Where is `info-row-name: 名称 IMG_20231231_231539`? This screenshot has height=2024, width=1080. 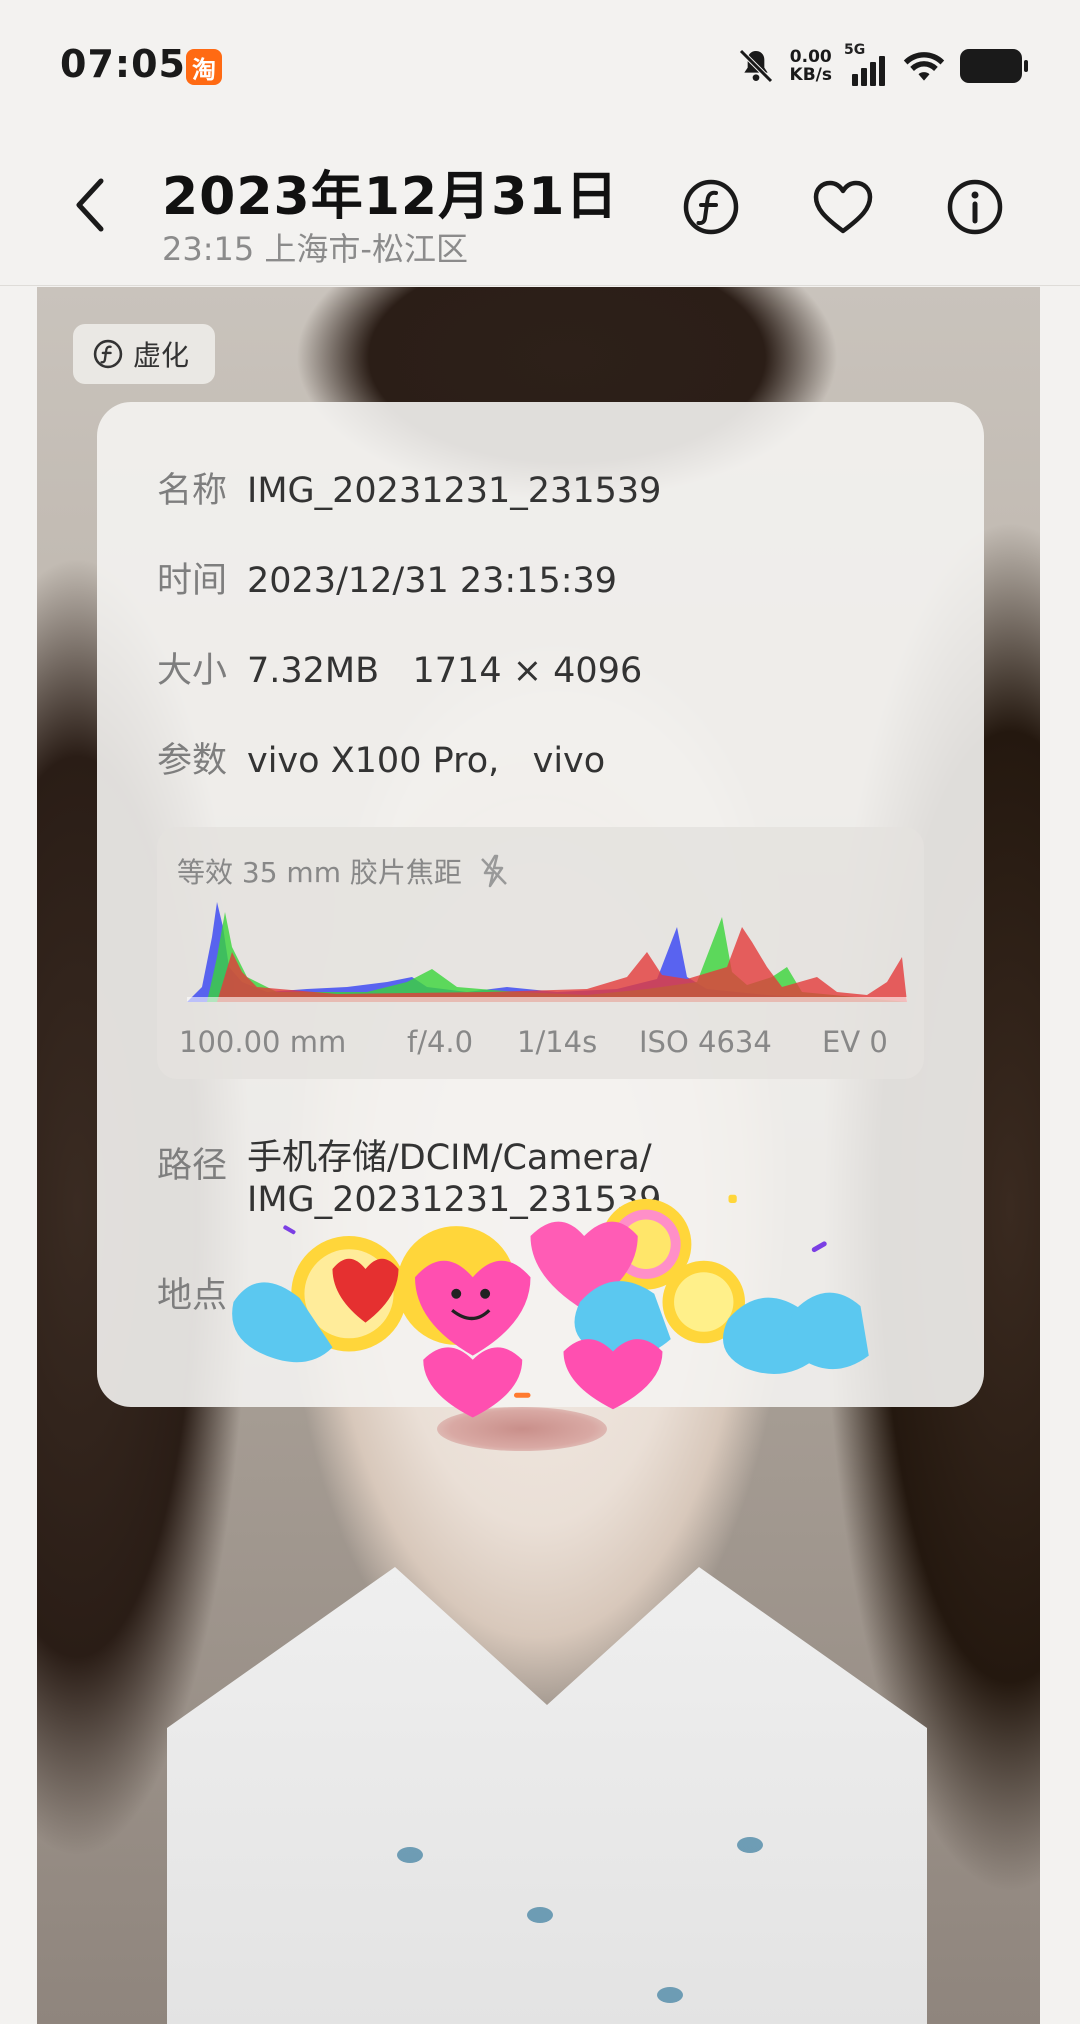 info-row-name: 名称 IMG_20231231_231539 is located at coordinates (409, 487).